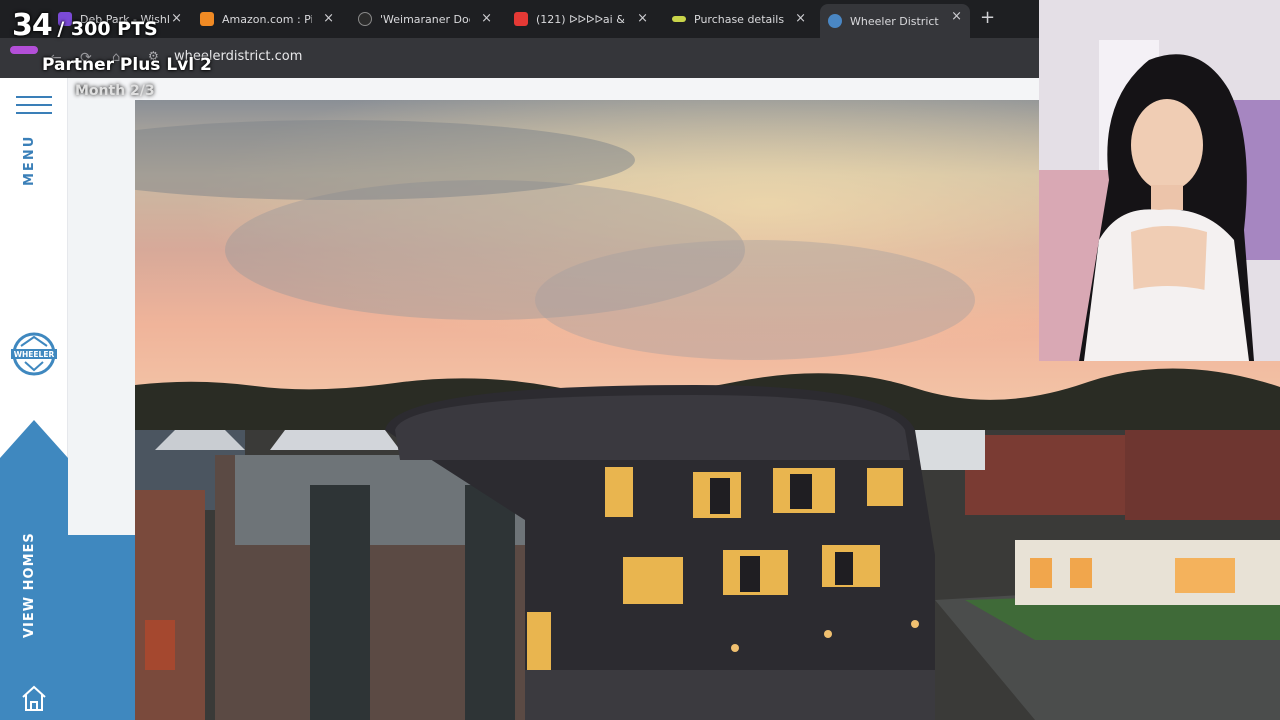 The height and width of the screenshot is (720, 1280). I want to click on tab-wheeler-district: Wheeler District - C ×, so click(895, 21).